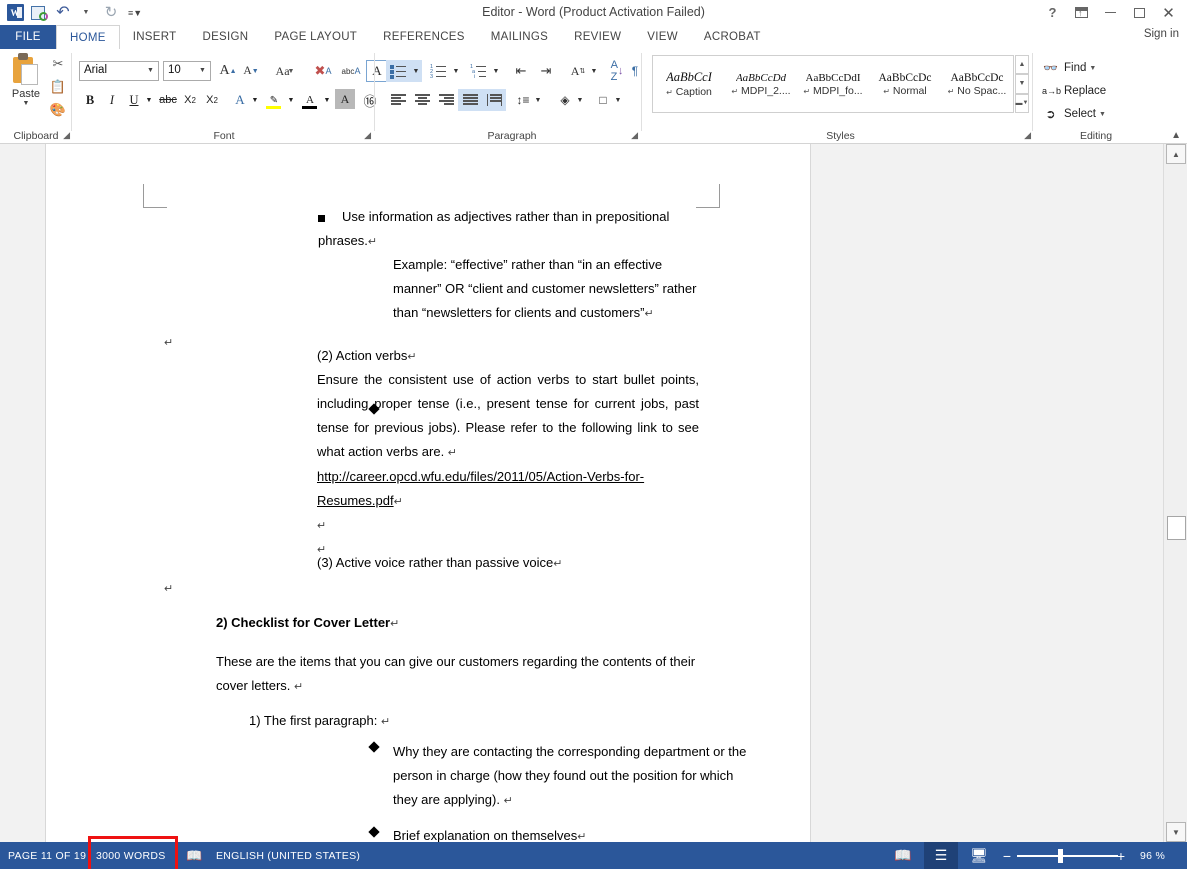 The height and width of the screenshot is (869, 1187). I want to click on help-icon: ?, so click(1052, 12).